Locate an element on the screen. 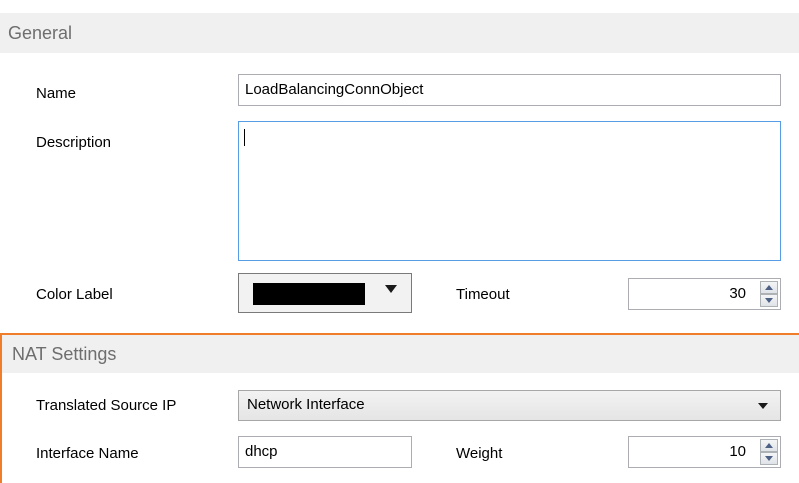  color-label-label: Color Label is located at coordinates (74, 294).